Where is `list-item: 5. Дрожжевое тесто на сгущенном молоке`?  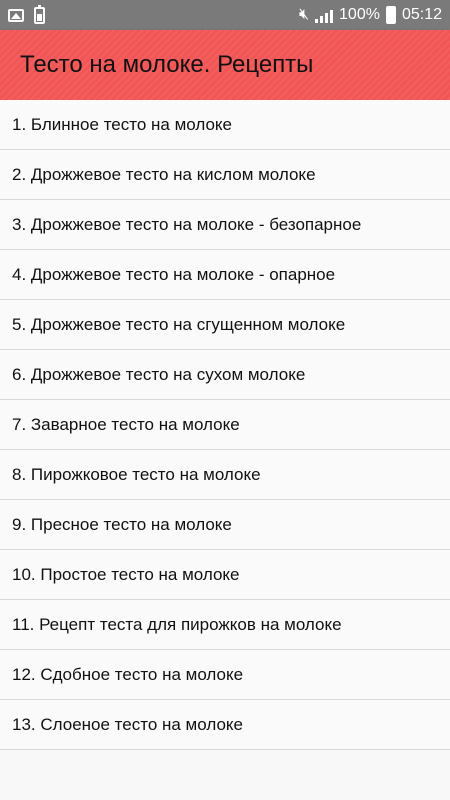
list-item: 5. Дрожжевое тесто на сгущенном молоке is located at coordinates (225, 325).